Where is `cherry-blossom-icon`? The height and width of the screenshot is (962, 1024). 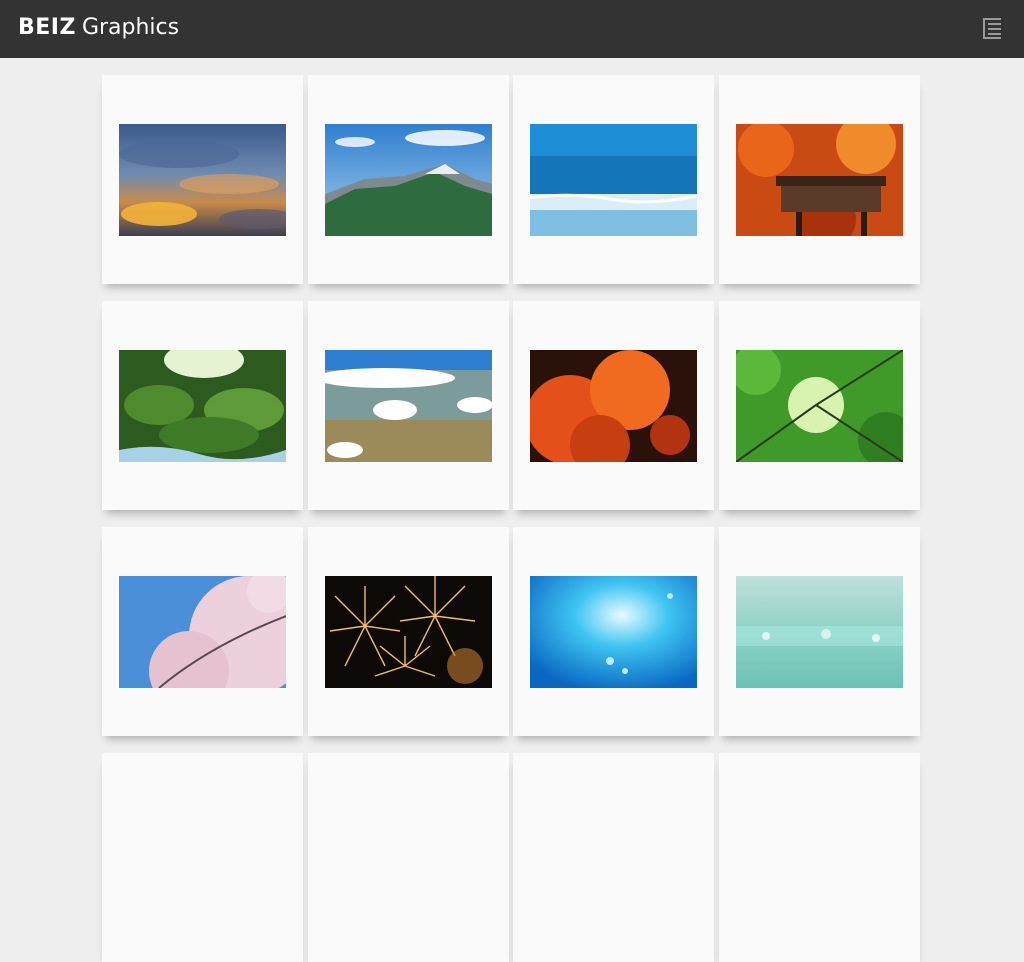
cherry-blossom-icon is located at coordinates (202, 632).